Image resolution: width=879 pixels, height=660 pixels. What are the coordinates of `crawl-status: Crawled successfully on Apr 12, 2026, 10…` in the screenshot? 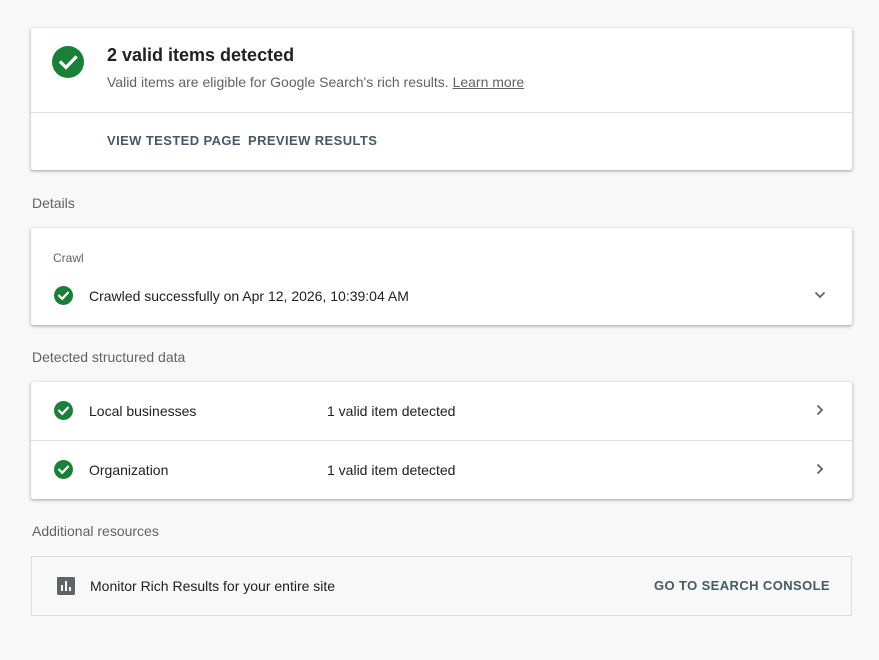 It's located at (249, 296).